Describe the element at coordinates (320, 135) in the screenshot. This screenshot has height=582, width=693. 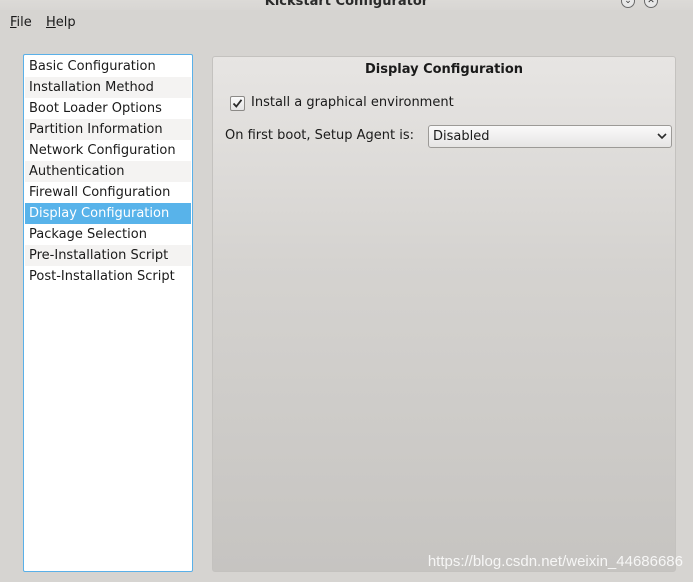
I see `setup-agent-label: On first boot, Setup Agent is:` at that location.